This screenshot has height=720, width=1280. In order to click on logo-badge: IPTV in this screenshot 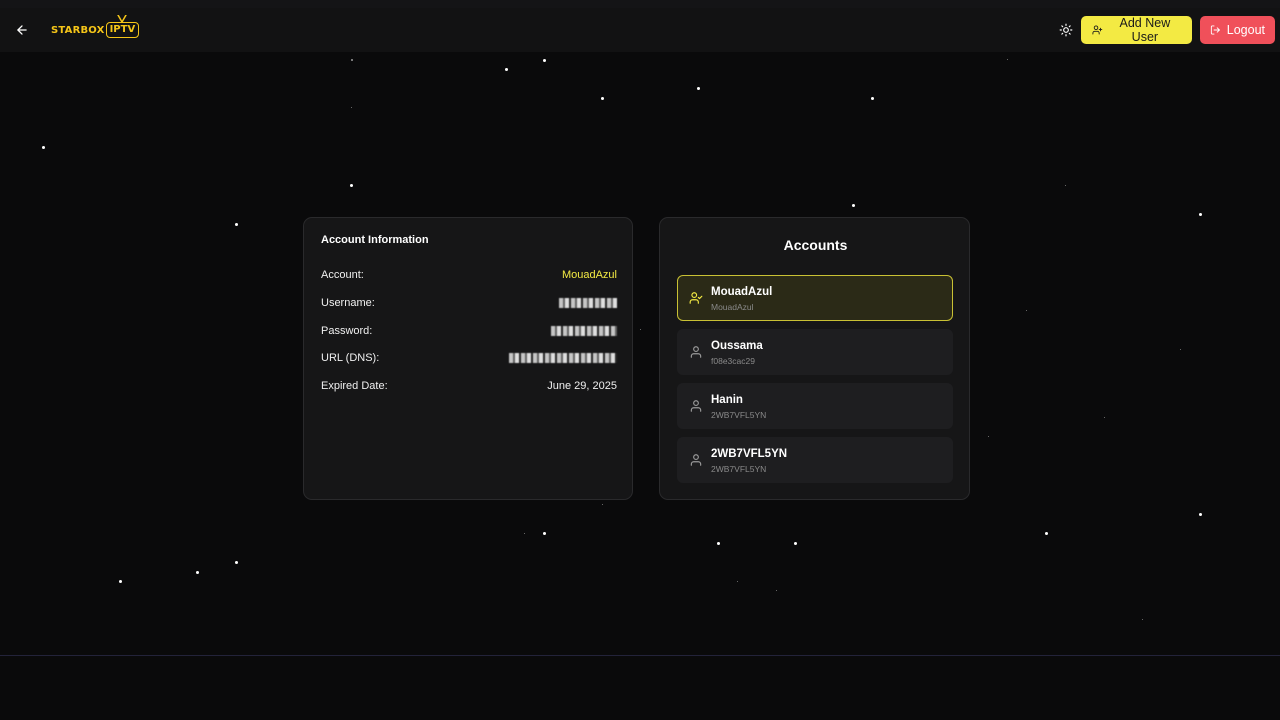, I will do `click(122, 26)`.